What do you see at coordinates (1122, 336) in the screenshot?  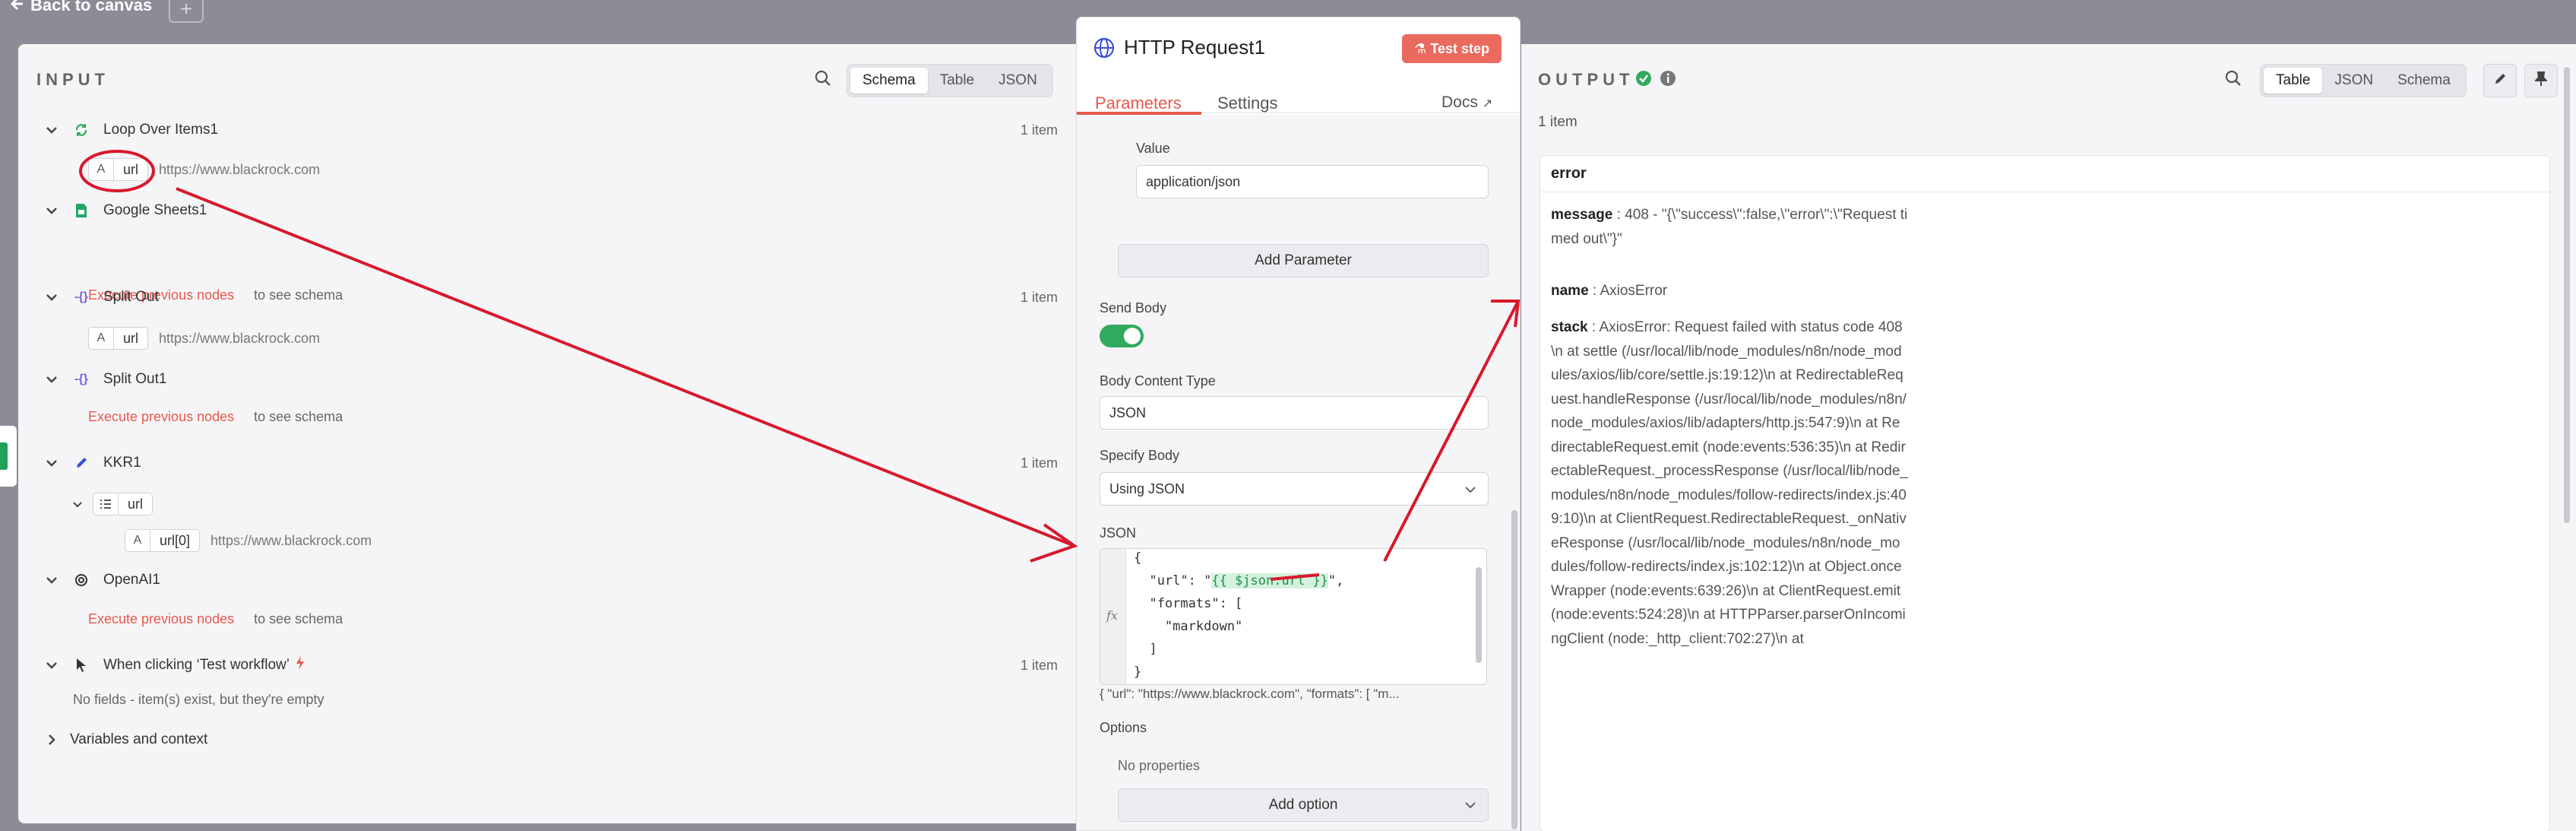 I see `send-body-toggle` at bounding box center [1122, 336].